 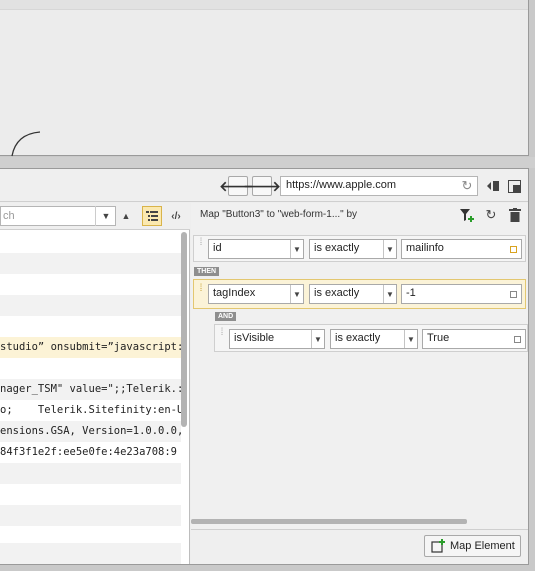 I want to click on value-input-id: mailinfo, so click(x=461, y=249).